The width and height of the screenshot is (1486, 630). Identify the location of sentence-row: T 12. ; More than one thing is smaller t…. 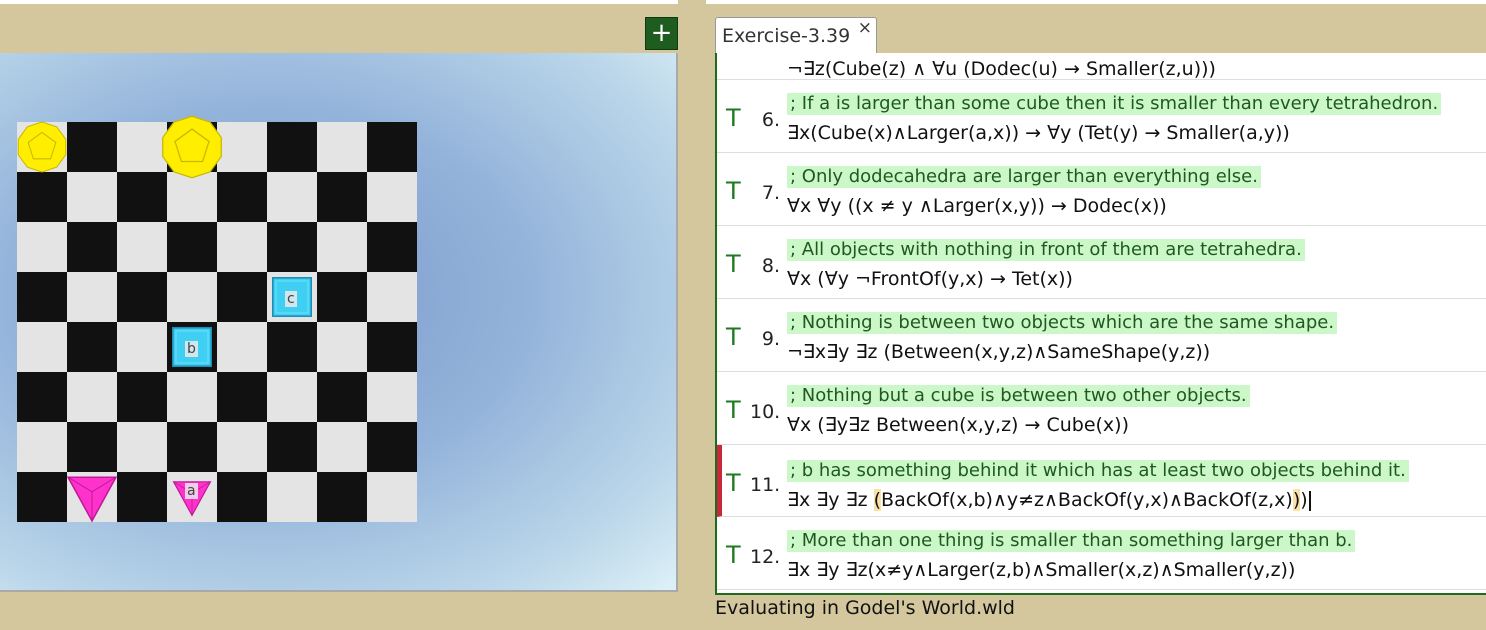
(1101, 553).